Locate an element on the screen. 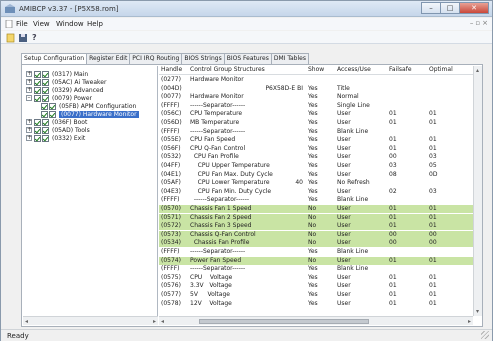  tree-node: + (05AC) Ai Tweaker is located at coordinates (66, 82).